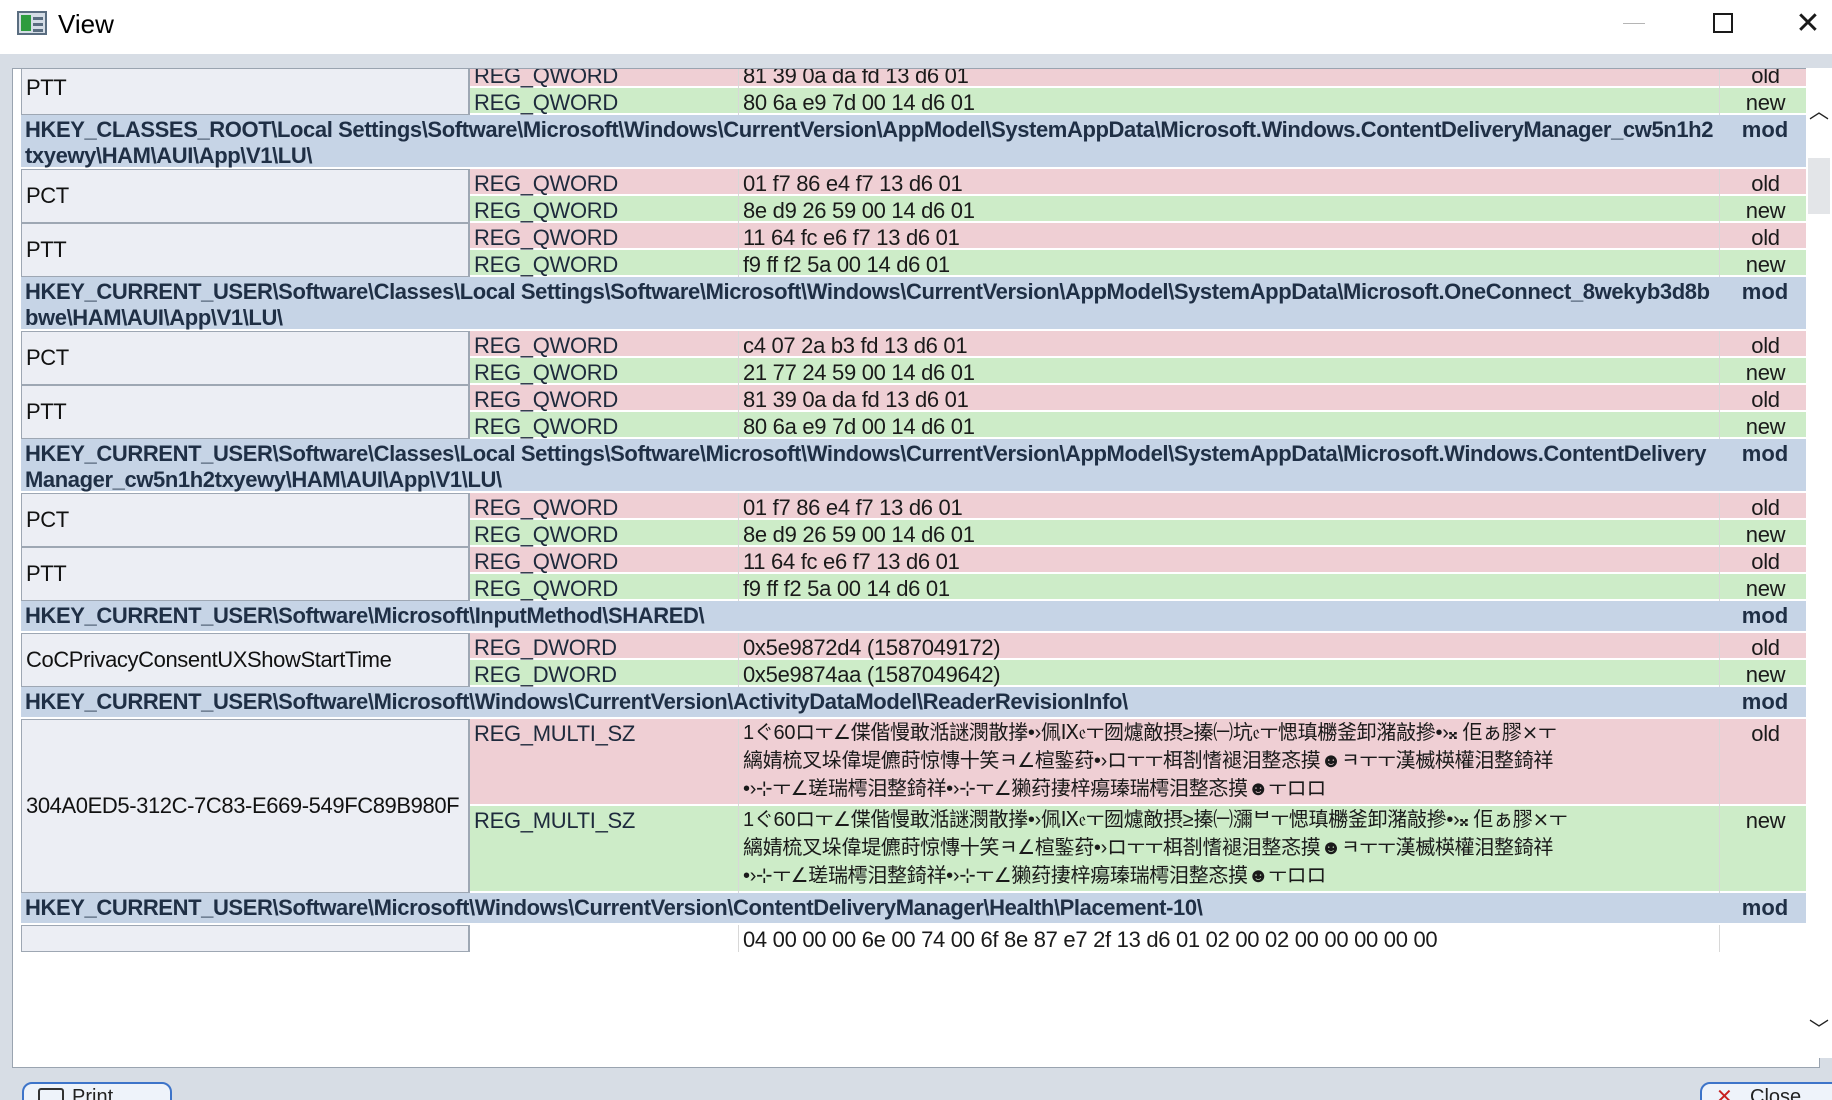  What do you see at coordinates (1158, 560) in the screenshot?
I see `value-data: 11 64 fc e6 f7 13 d6 01` at bounding box center [1158, 560].